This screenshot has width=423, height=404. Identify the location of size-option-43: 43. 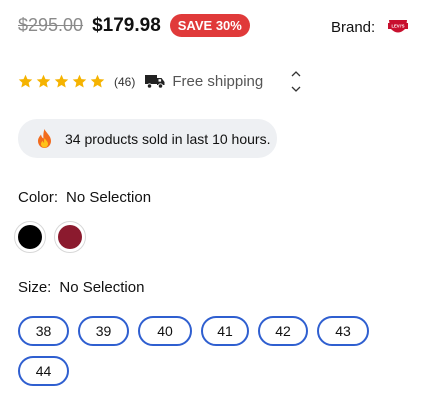
(343, 331).